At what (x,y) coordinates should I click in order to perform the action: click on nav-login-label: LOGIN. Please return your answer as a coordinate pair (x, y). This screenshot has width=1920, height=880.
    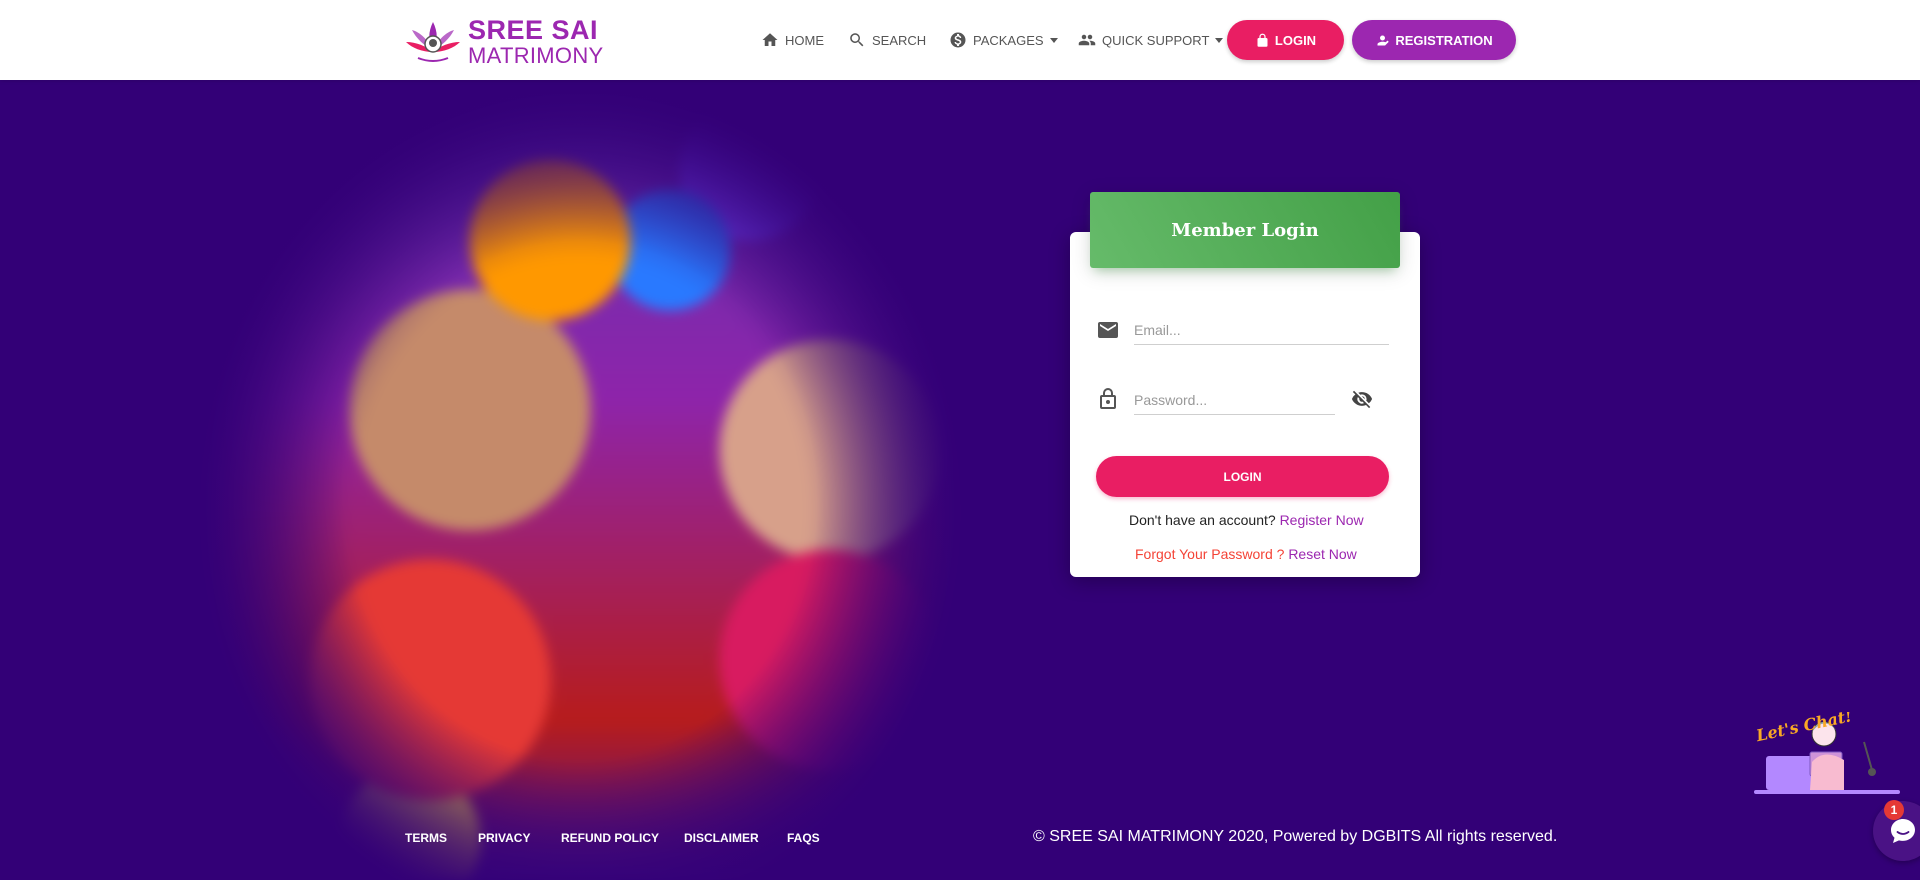
    Looking at the image, I should click on (1295, 40).